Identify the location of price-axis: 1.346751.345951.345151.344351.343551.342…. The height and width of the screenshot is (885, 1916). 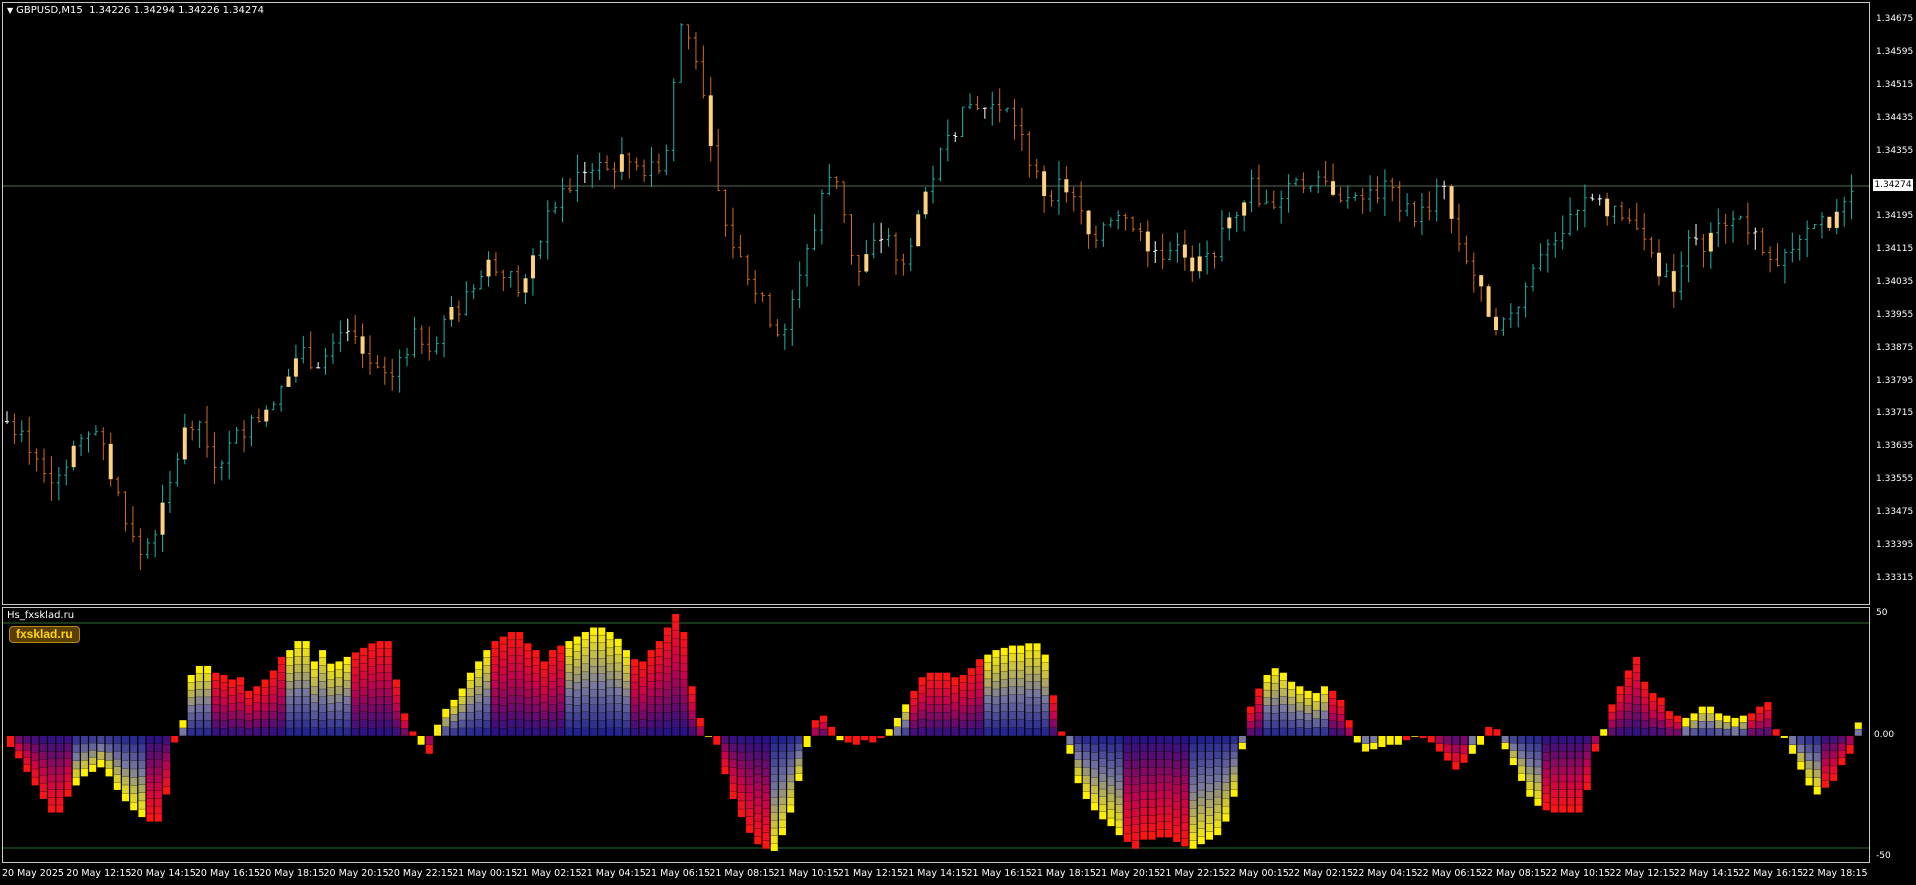
(1894, 442).